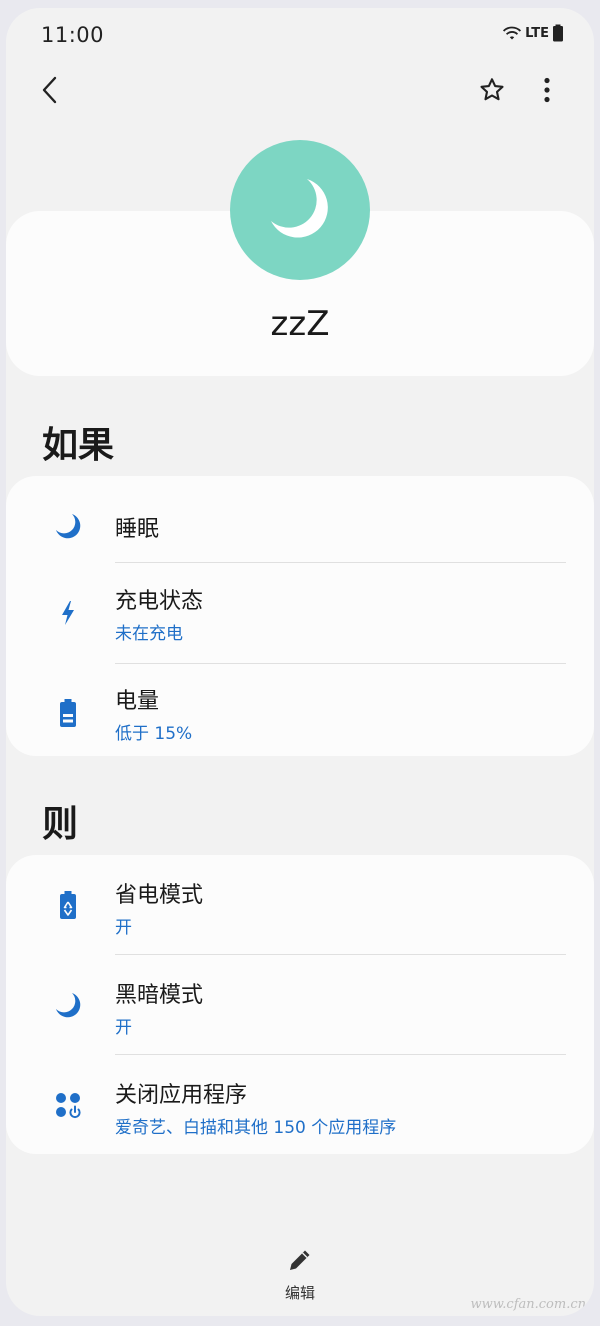 Image resolution: width=600 pixels, height=1326 pixels. Describe the element at coordinates (300, 34) in the screenshot. I see `status-bar: 11:00 LTE` at that location.